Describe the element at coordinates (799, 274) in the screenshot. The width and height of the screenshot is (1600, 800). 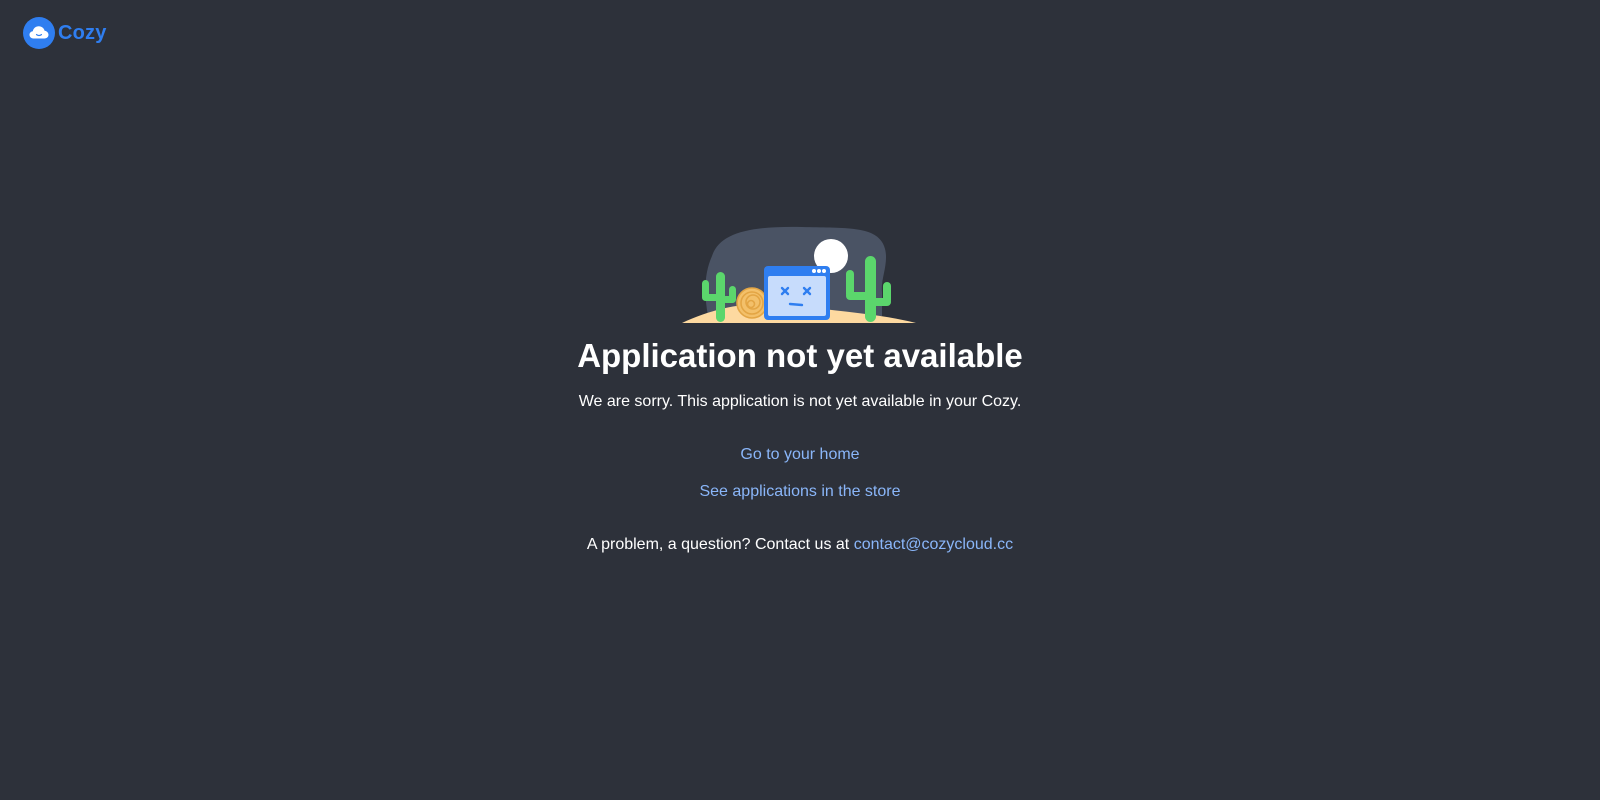
I see `desert-broken-window-illustration` at that location.